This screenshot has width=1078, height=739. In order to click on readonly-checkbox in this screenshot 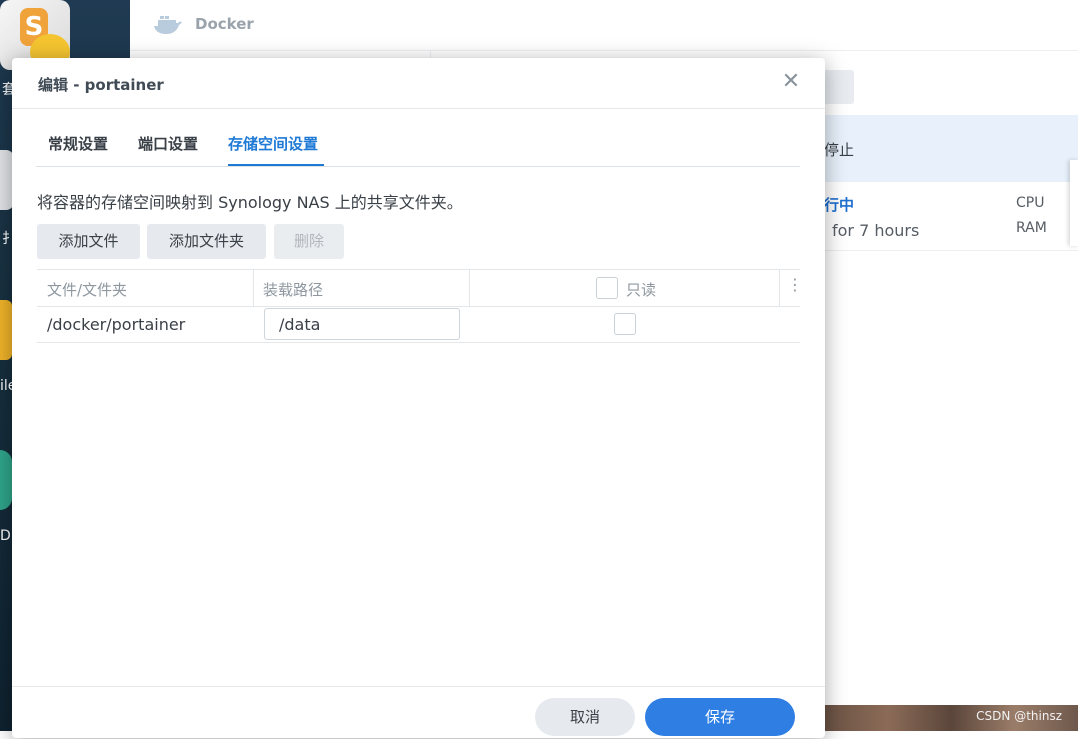, I will do `click(625, 324)`.